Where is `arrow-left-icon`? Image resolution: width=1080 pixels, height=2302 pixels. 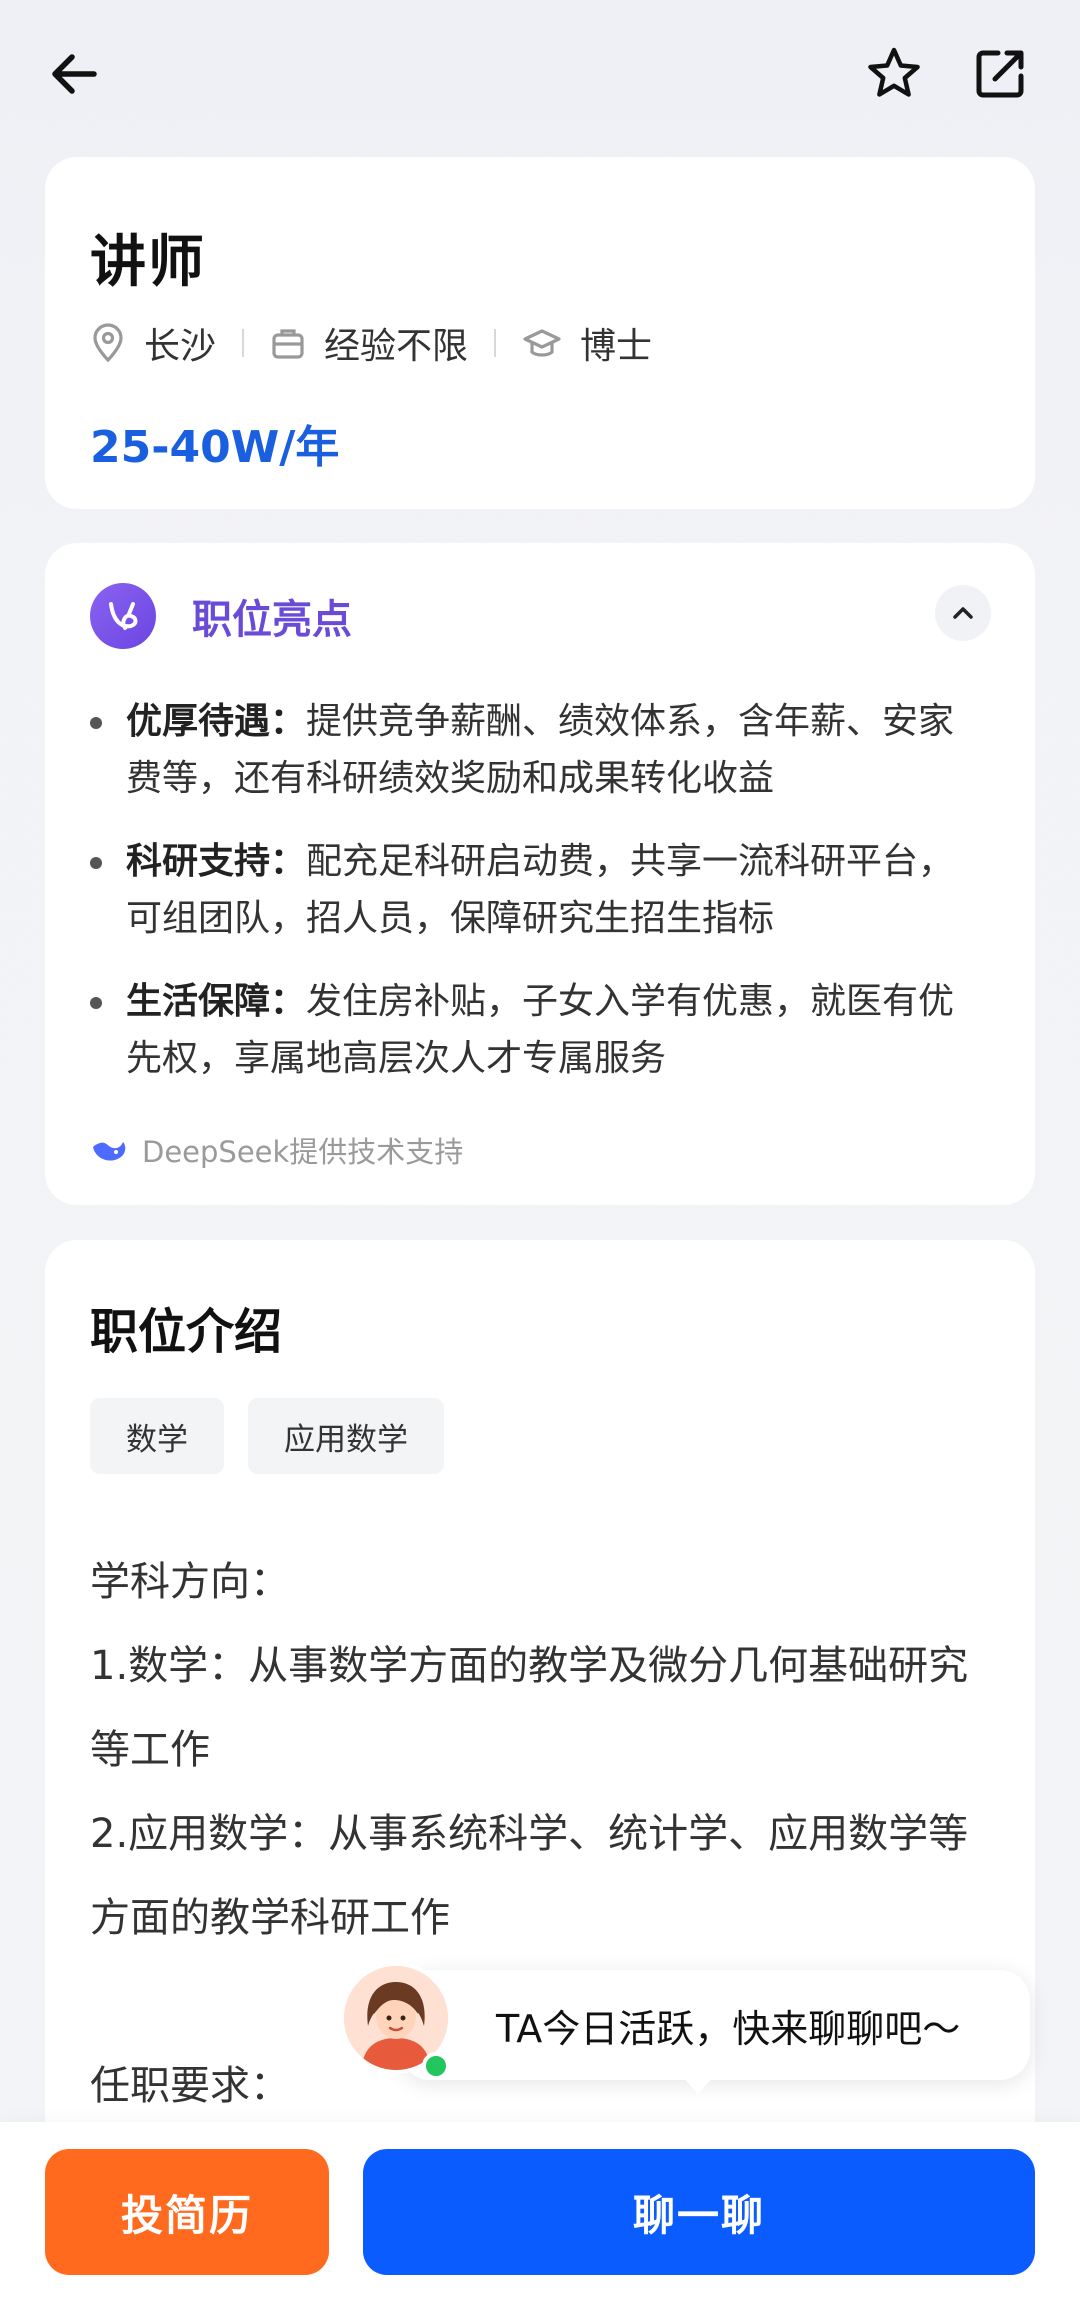
arrow-left-icon is located at coordinates (74, 74).